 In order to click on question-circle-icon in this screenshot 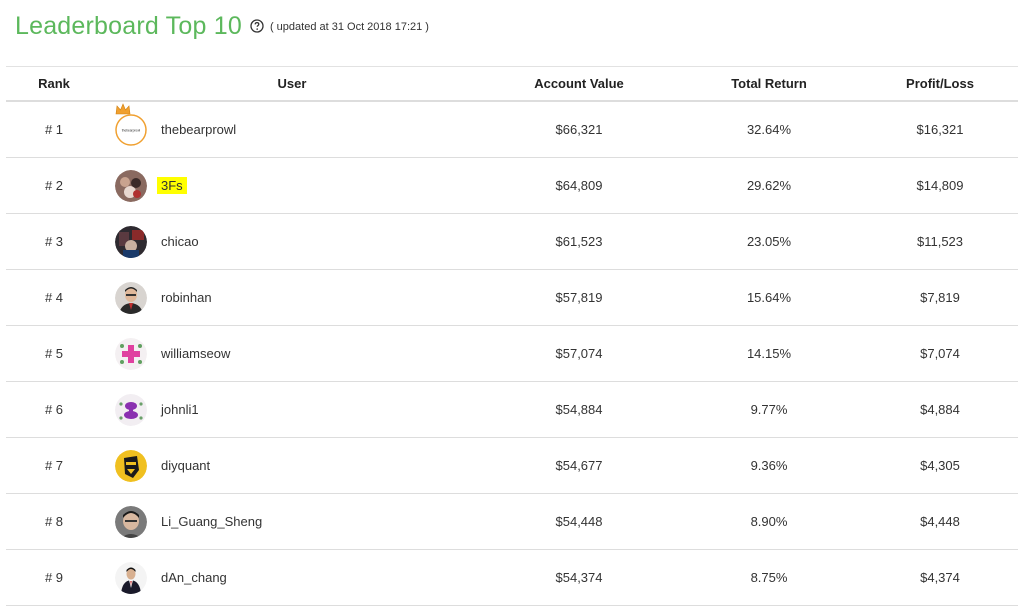, I will do `click(257, 26)`.